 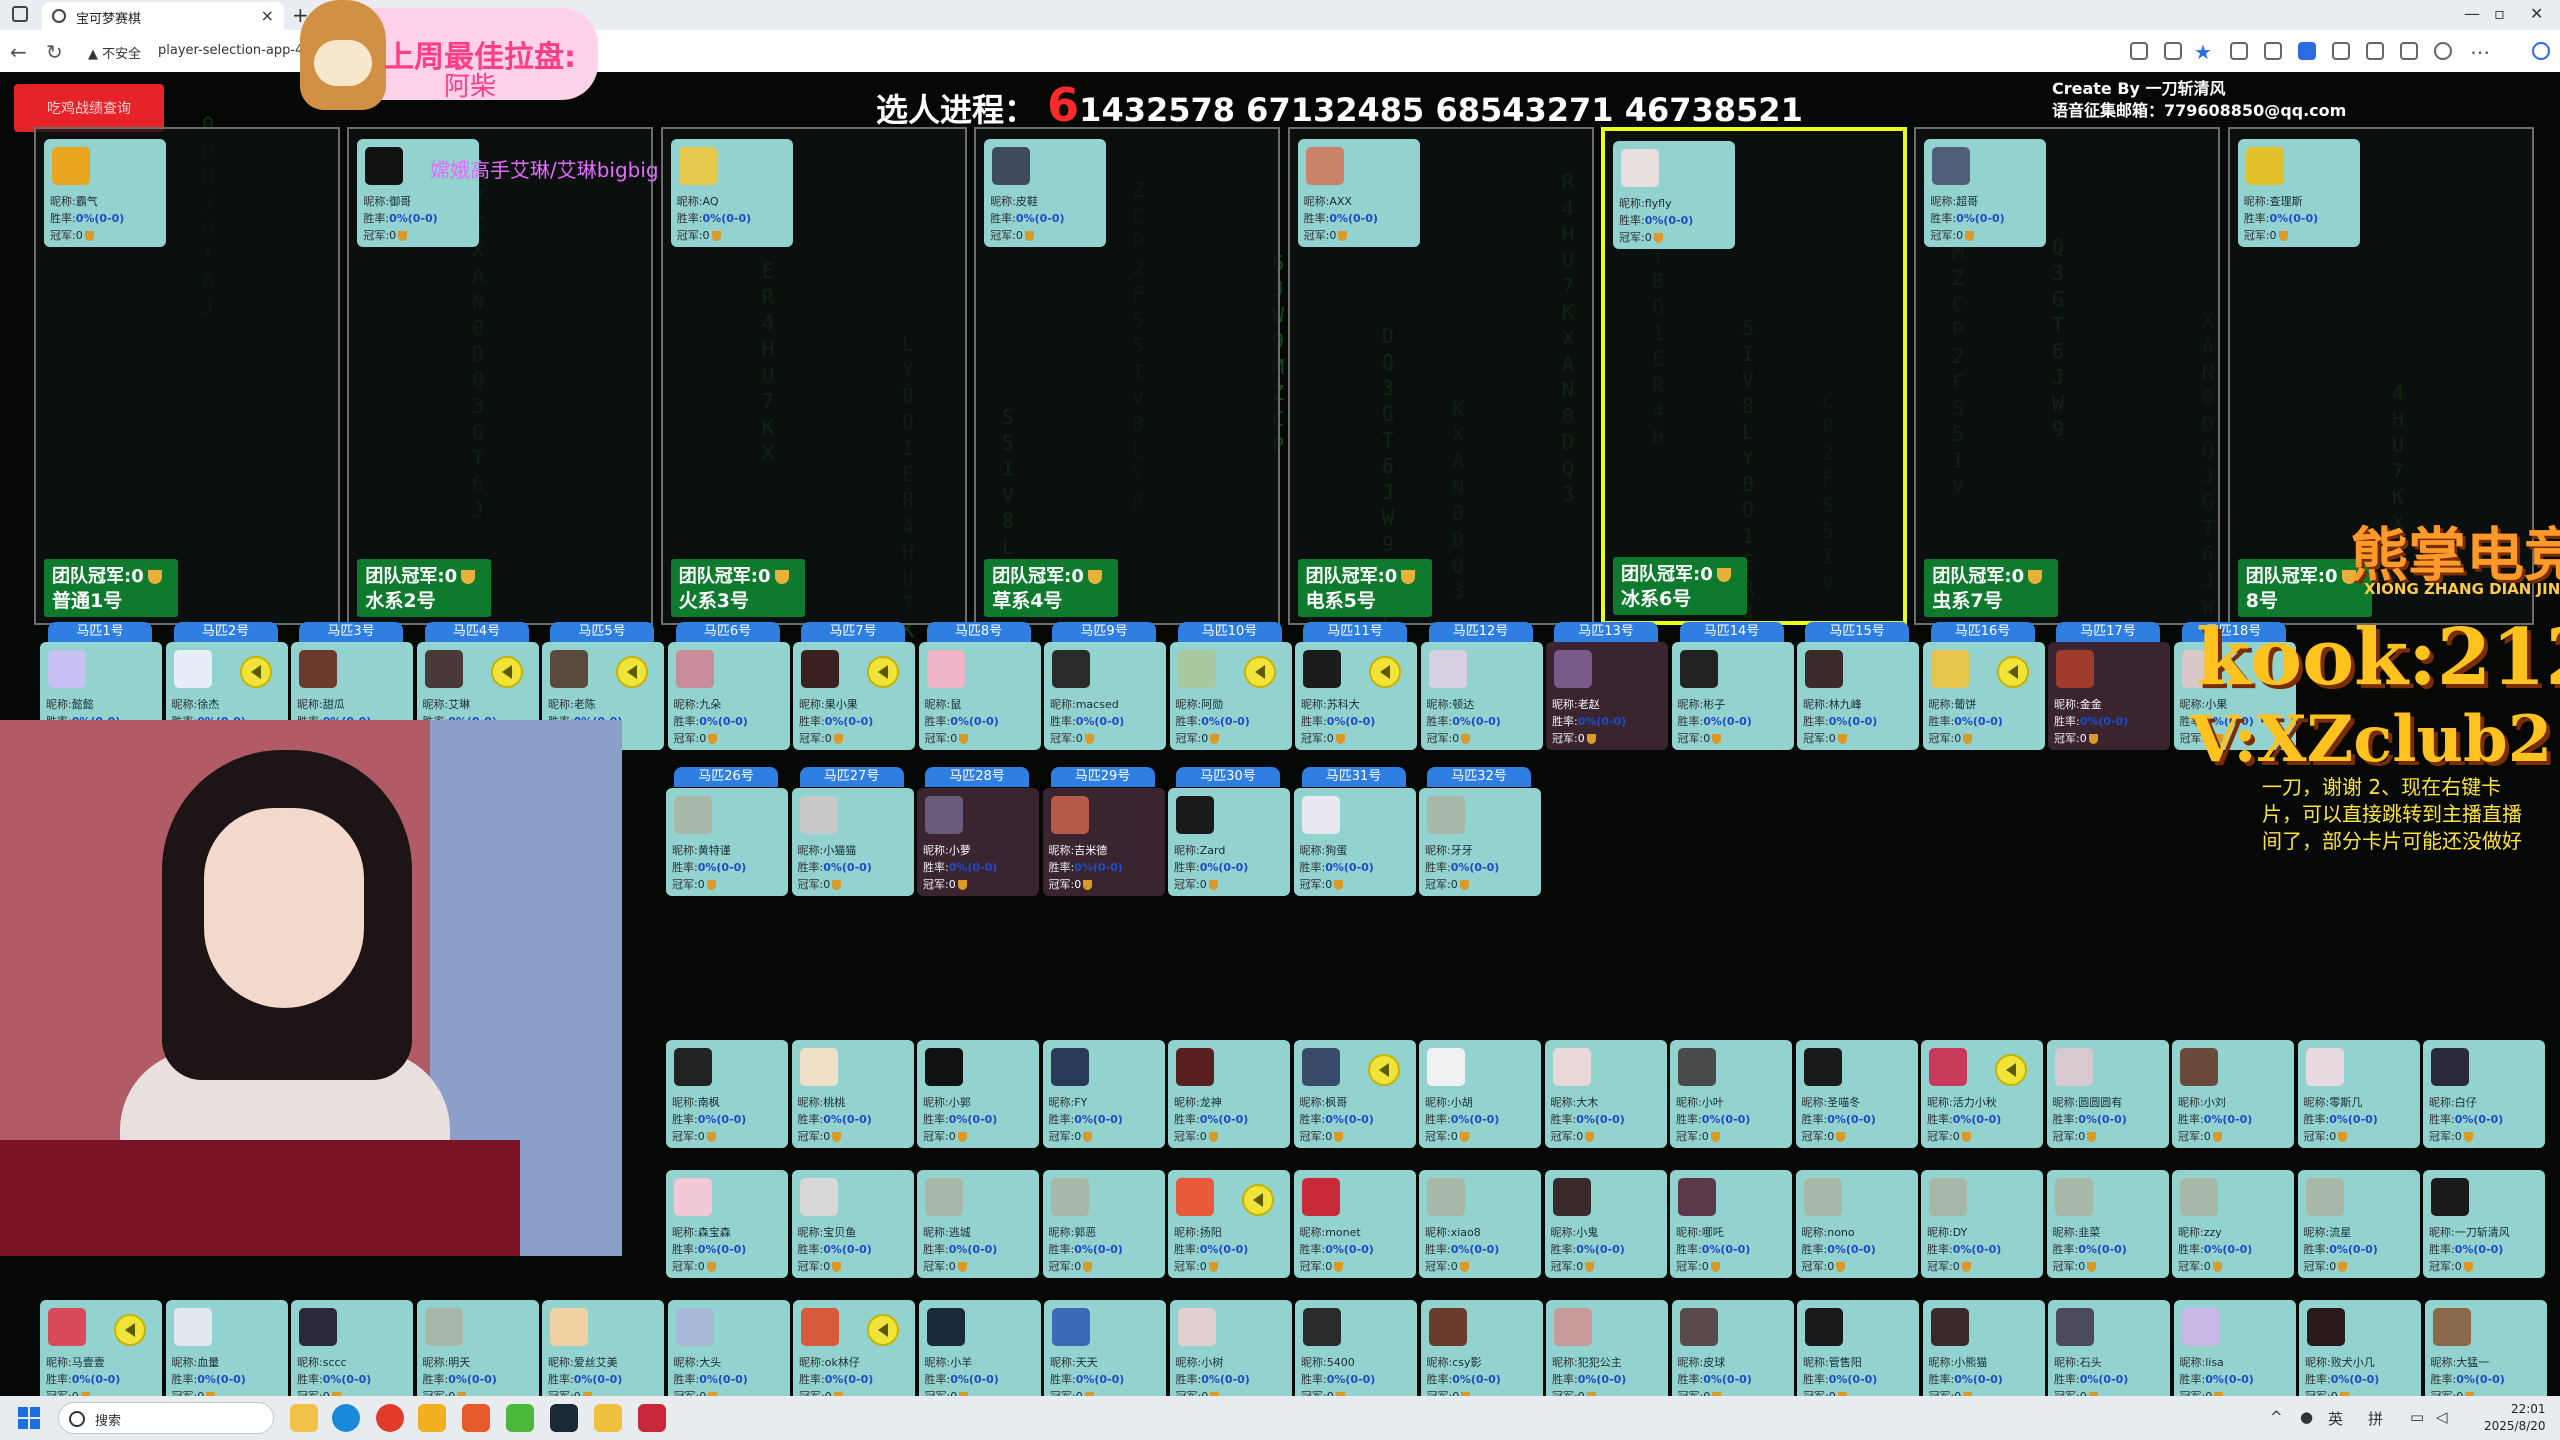 What do you see at coordinates (1229, 1094) in the screenshot?
I see `player-card: 昵称:龙神 胜率:0%(0-0) 冠军:0` at bounding box center [1229, 1094].